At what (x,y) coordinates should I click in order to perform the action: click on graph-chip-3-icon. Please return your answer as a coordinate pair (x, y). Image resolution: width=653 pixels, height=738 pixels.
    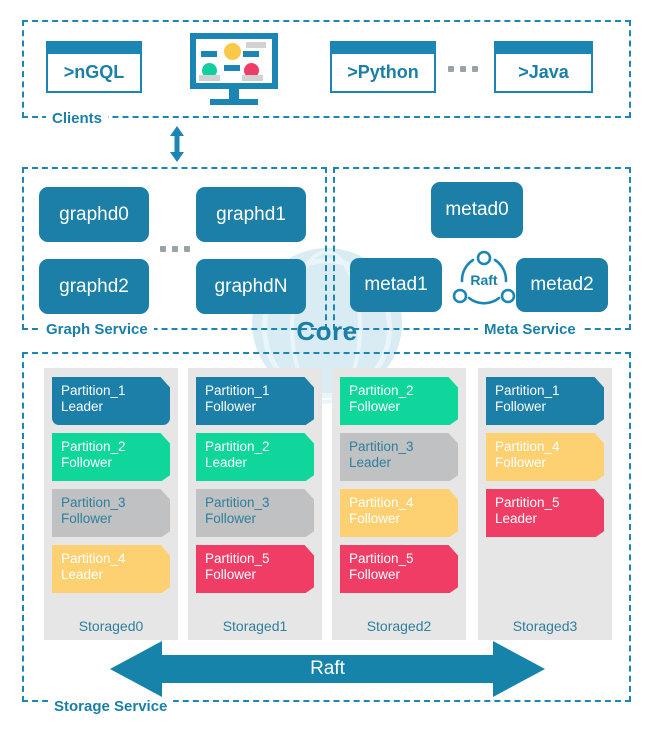
    Looking at the image, I should click on (232, 68).